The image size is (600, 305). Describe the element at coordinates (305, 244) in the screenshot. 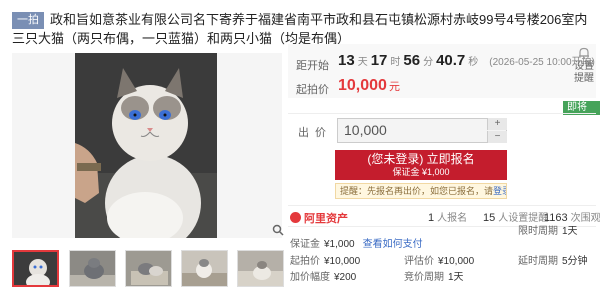

I see `deposit-label: 保证金` at that location.